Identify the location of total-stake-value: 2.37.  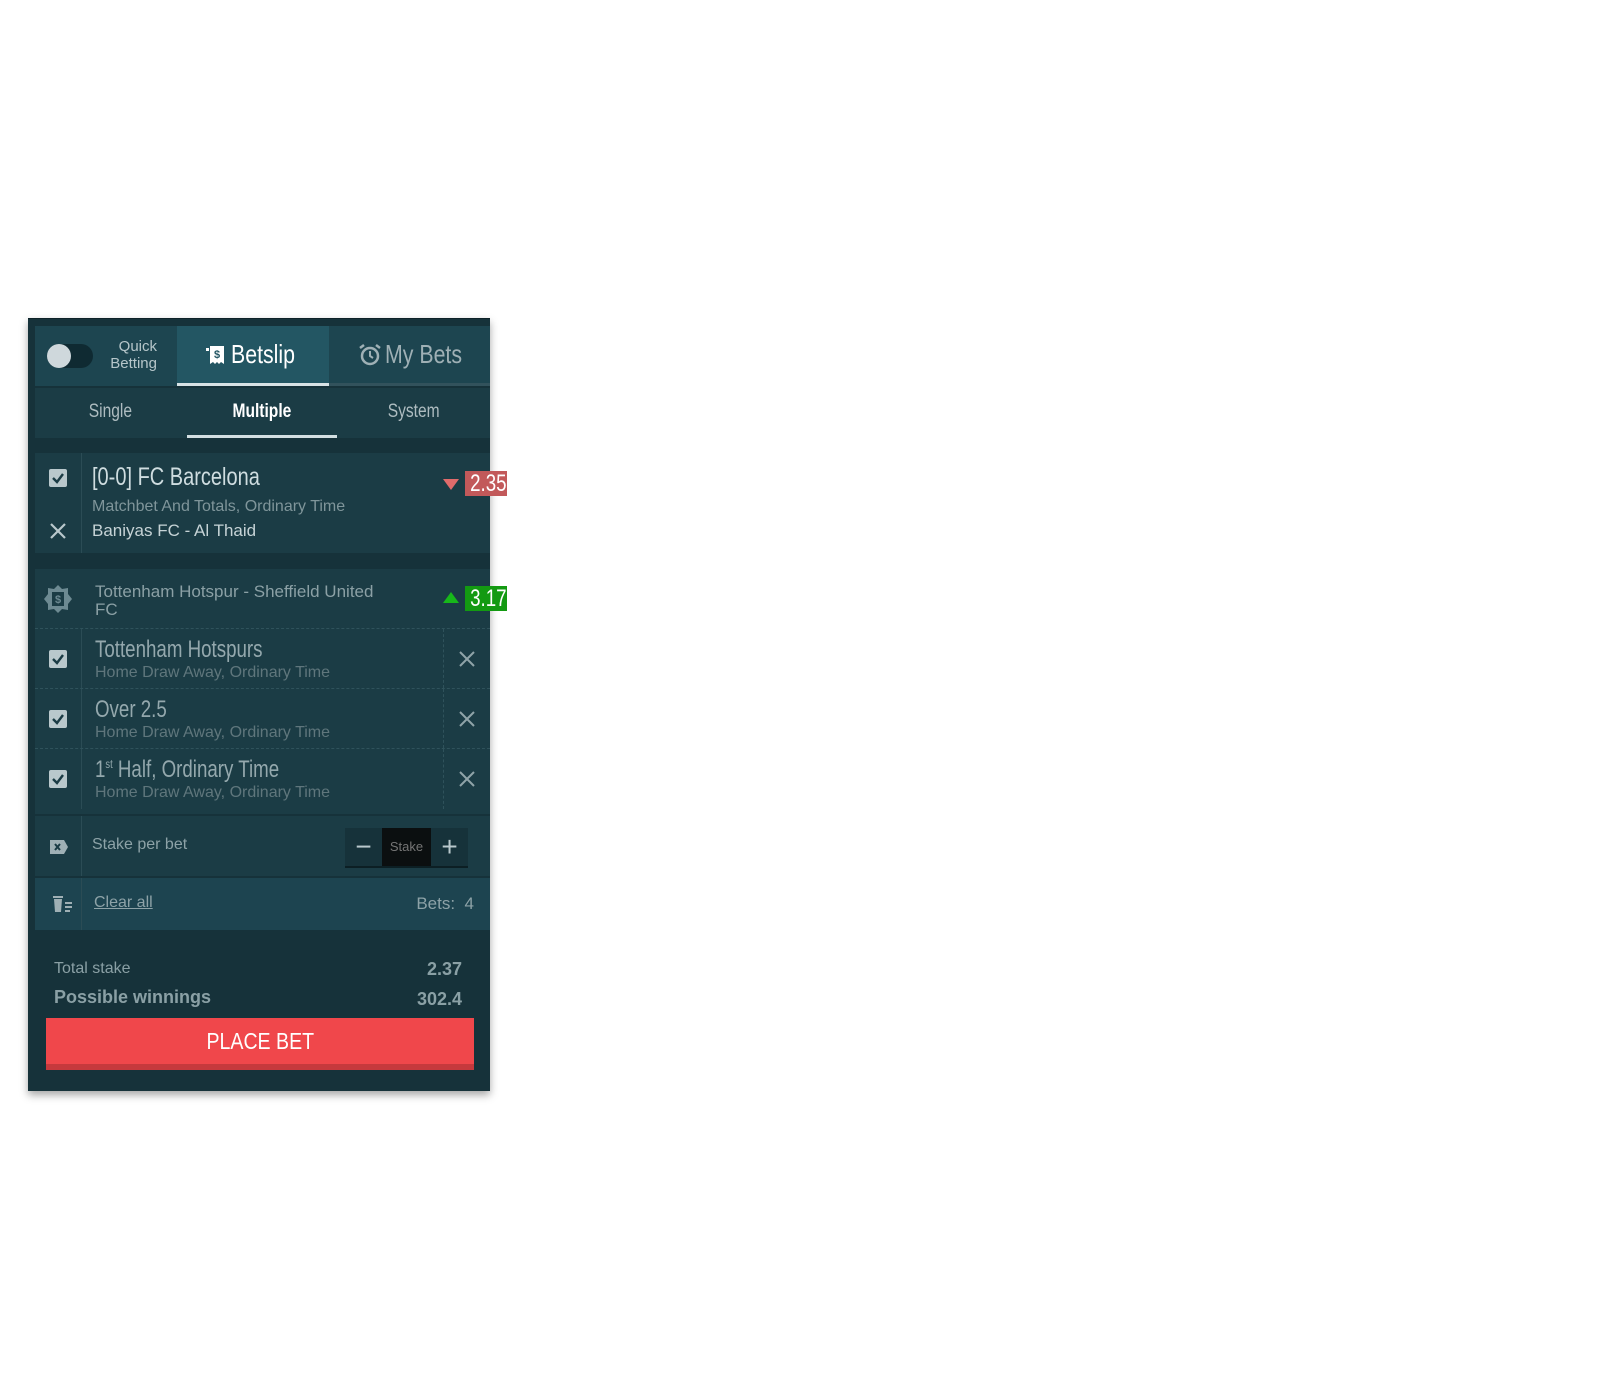
(444, 969).